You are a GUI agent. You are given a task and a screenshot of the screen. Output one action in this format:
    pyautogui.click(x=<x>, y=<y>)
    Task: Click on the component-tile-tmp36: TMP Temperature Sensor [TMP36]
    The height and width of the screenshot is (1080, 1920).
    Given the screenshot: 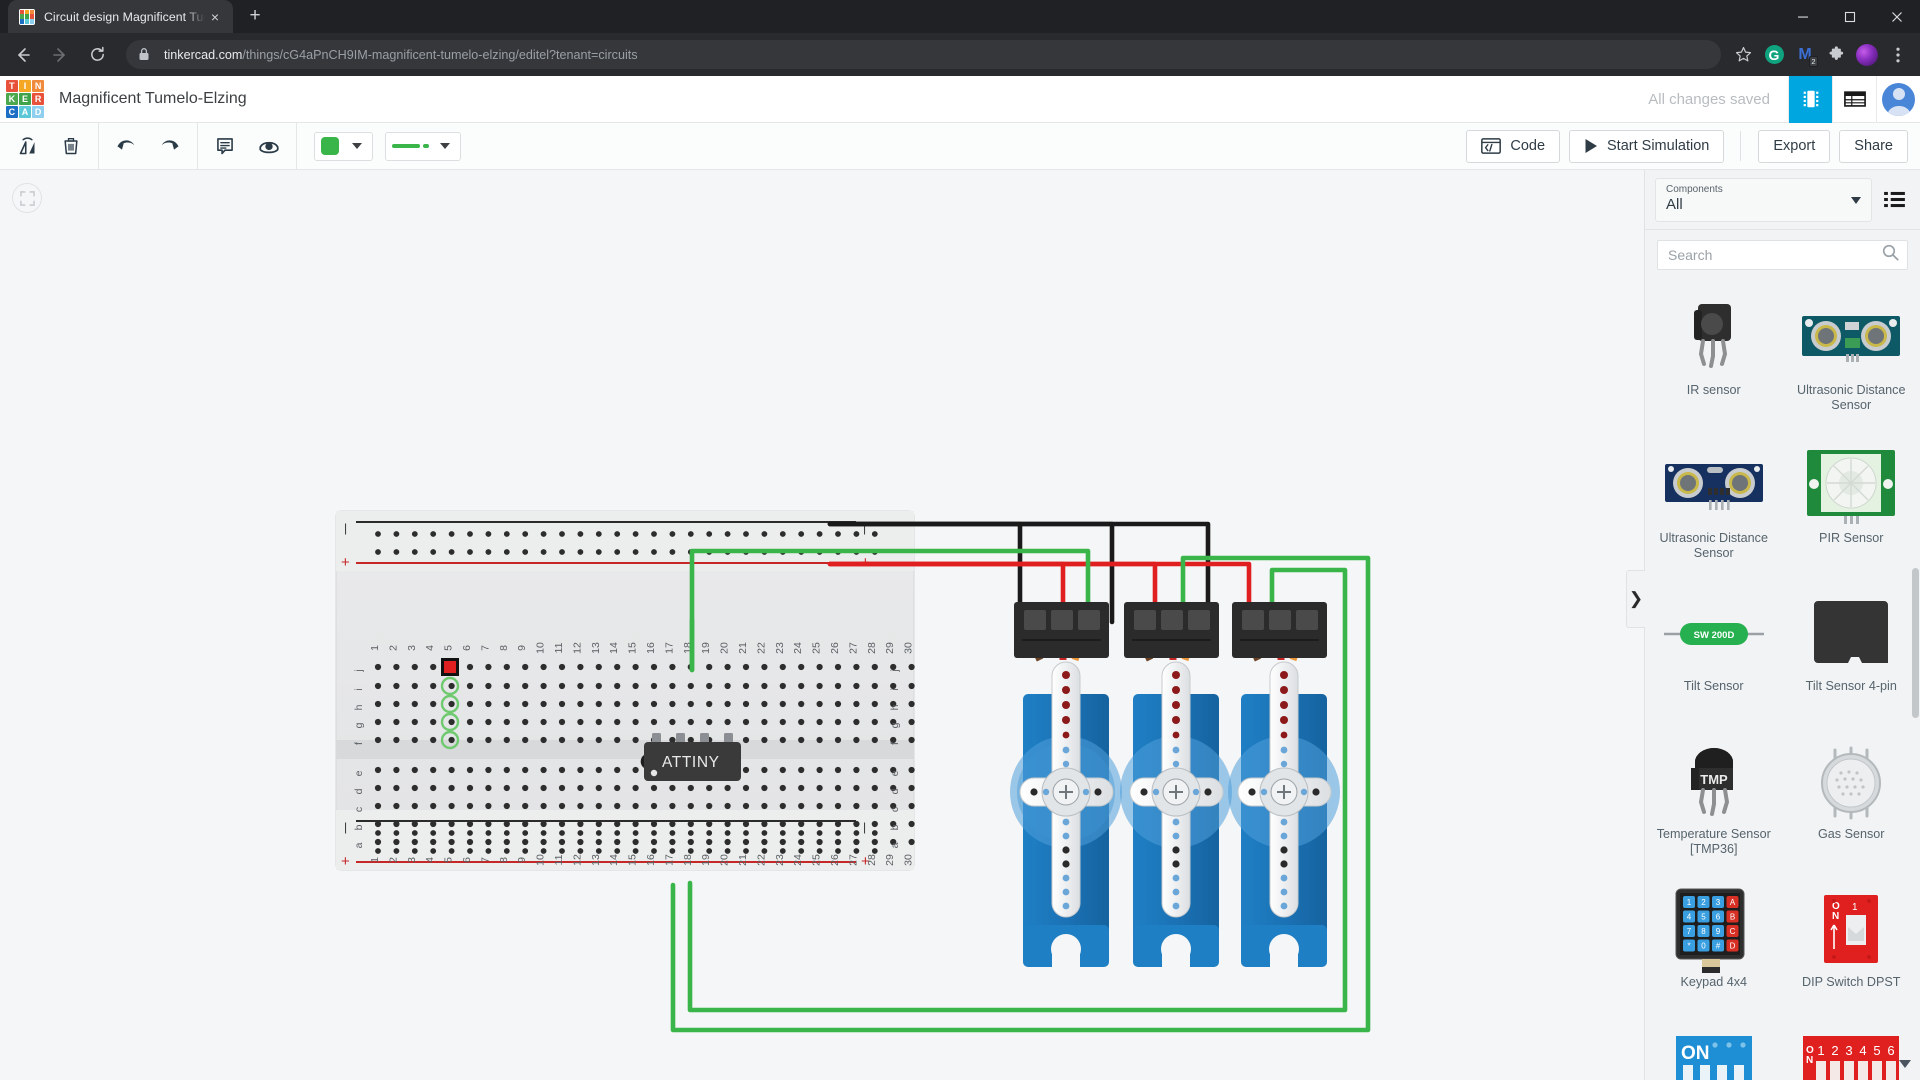 What is the action you would take?
    pyautogui.click(x=1714, y=805)
    